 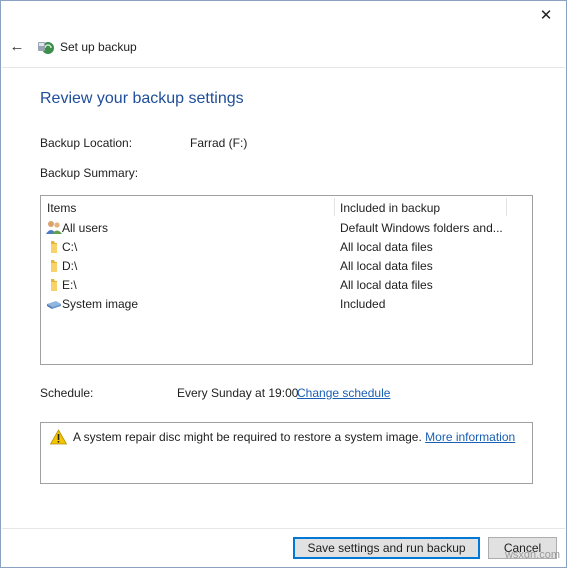 What do you see at coordinates (470, 437) in the screenshot?
I see `more-information-link: More information` at bounding box center [470, 437].